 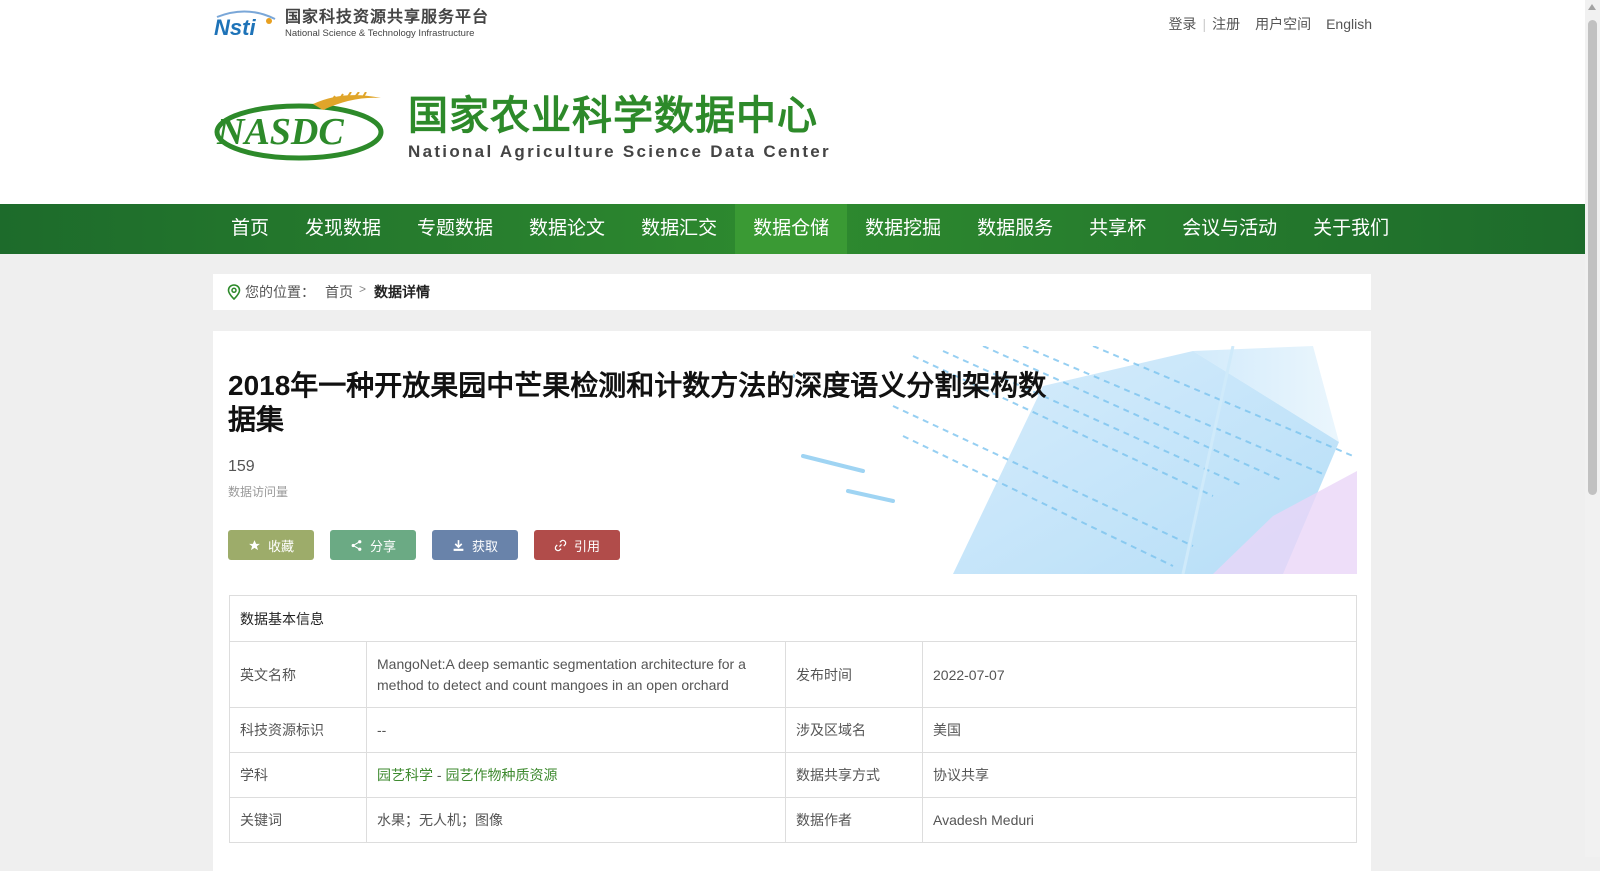 I want to click on nav-item-about: 关于我们, so click(x=1351, y=229).